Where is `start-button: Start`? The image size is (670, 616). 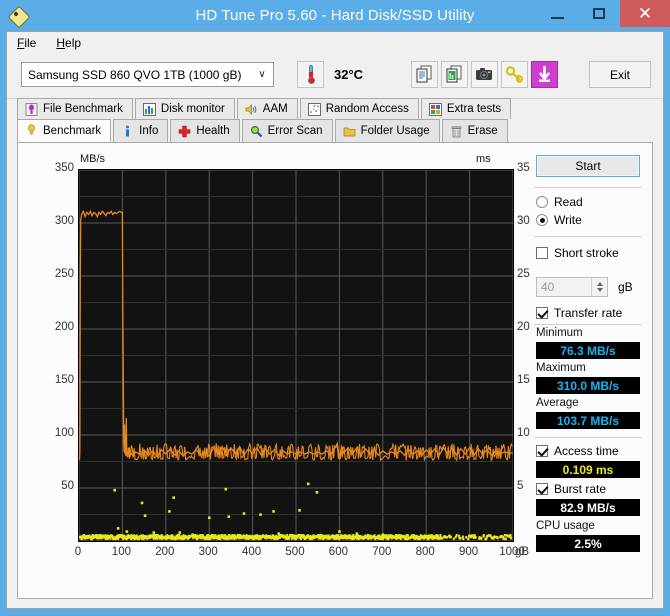 start-button: Start is located at coordinates (588, 166).